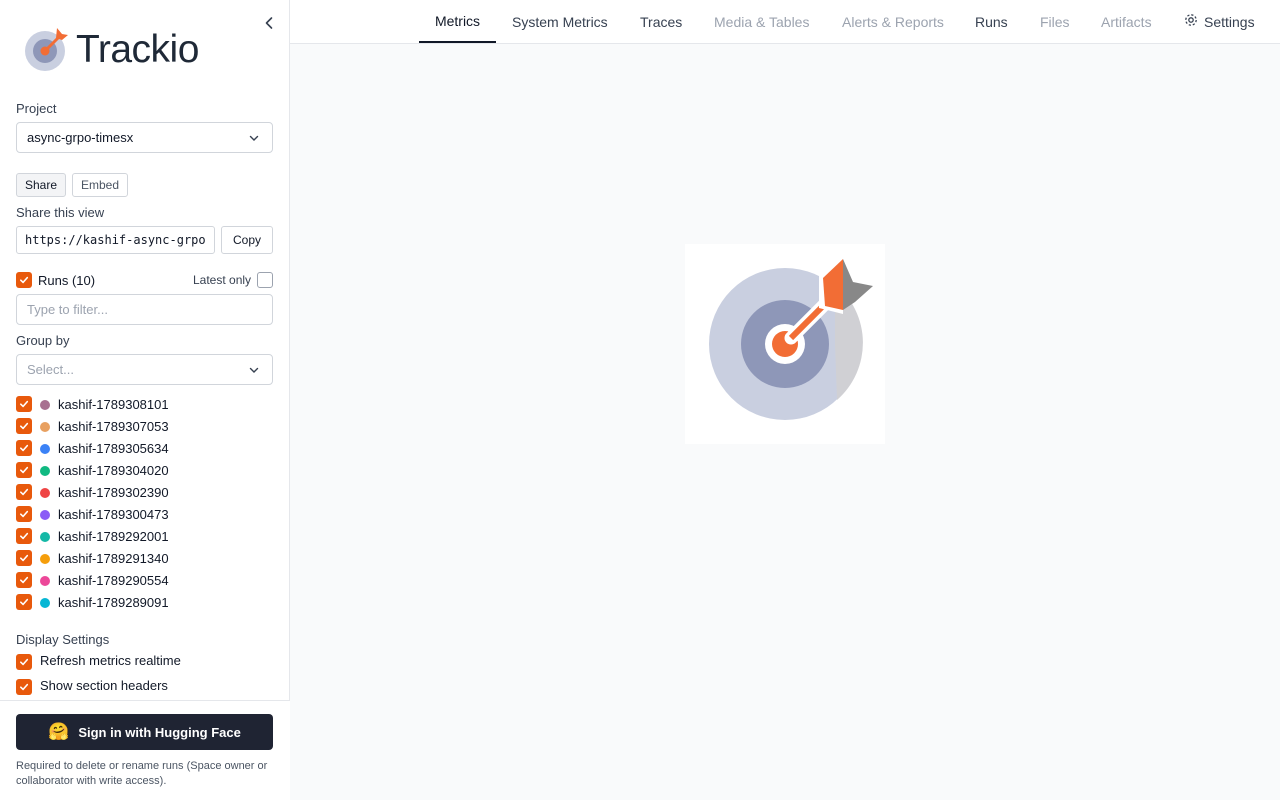 This screenshot has width=1280, height=800. I want to click on tab-files: Files, so click(1055, 21).